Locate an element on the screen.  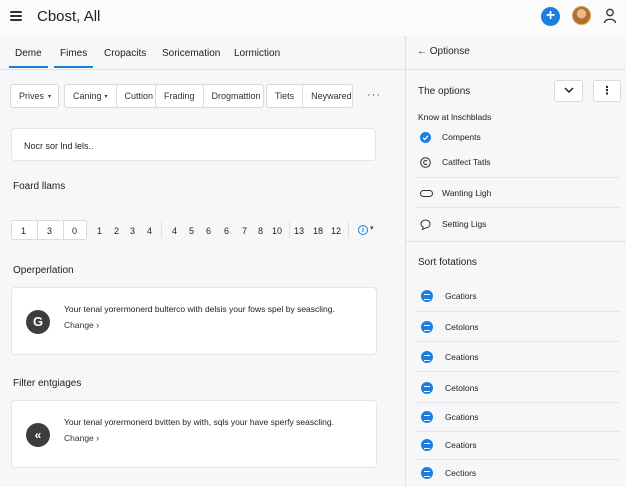
filter-chip-caning: Caning ▾ is located at coordinates (90, 96).